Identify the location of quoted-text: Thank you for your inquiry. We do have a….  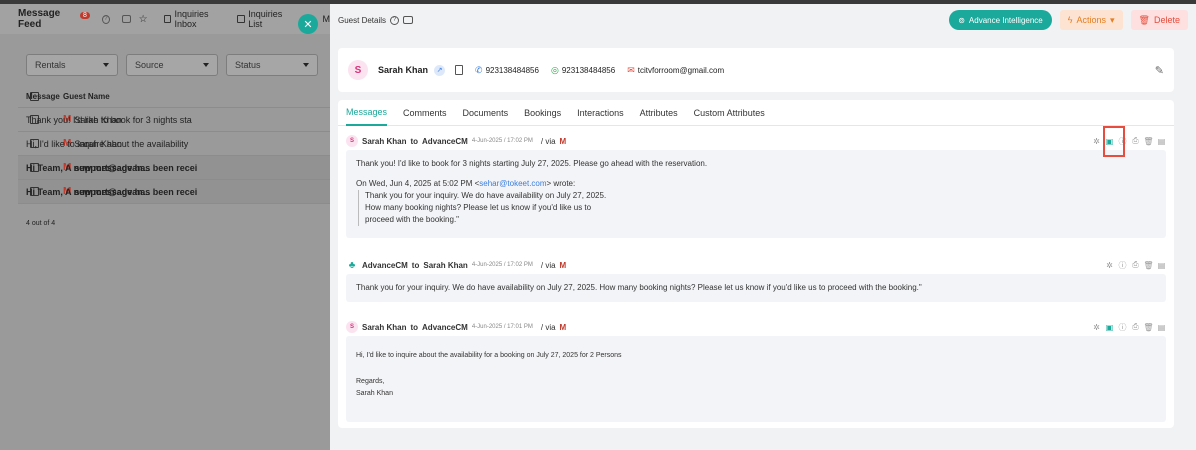
(757, 208).